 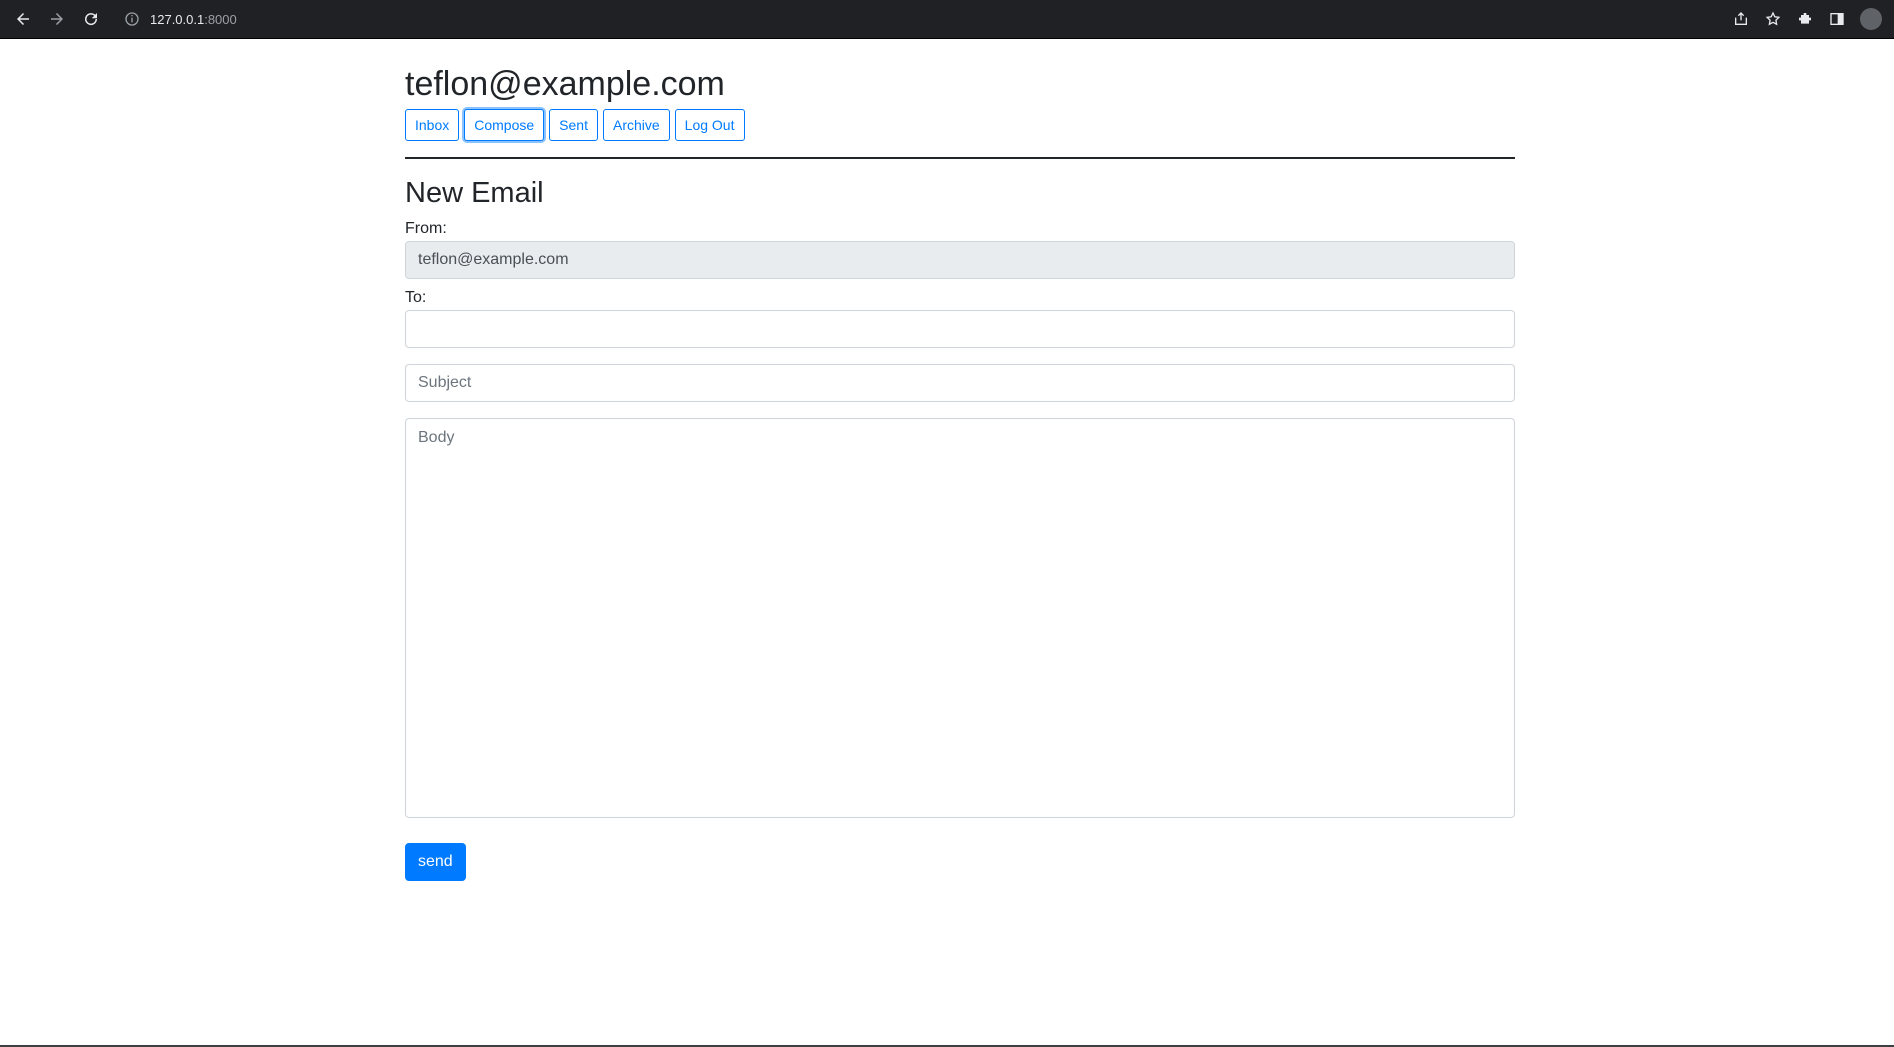 I want to click on browser-toolbar: 127.0.0.1:8000, so click(x=947, y=19).